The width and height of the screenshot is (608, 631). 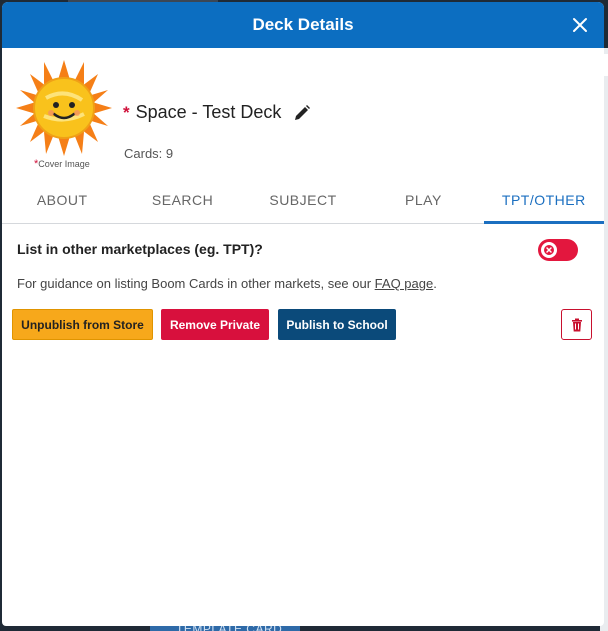 What do you see at coordinates (543, 200) in the screenshot?
I see `tab-tpt-other: TPT/OTHER` at bounding box center [543, 200].